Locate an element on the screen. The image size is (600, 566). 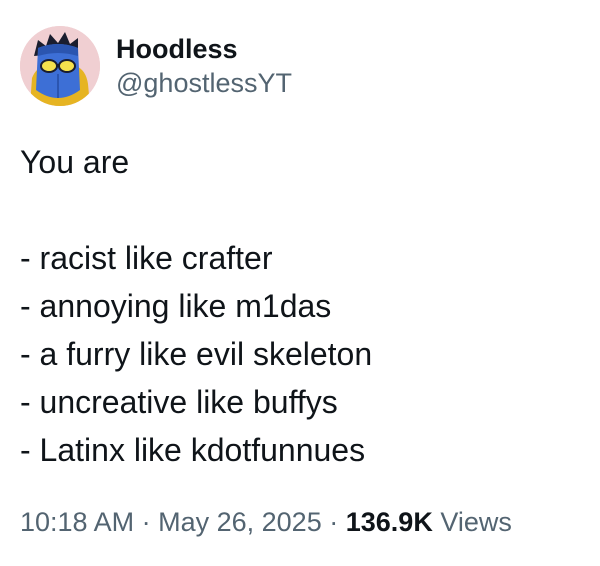
views-count: 136.9K is located at coordinates (389, 522).